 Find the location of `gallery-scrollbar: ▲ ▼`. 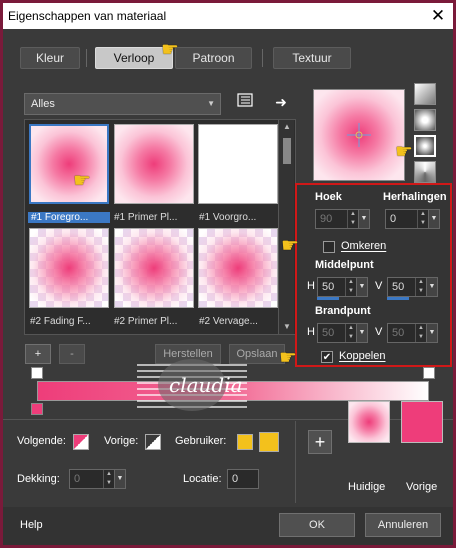

gallery-scrollbar: ▲ ▼ is located at coordinates (286, 227).